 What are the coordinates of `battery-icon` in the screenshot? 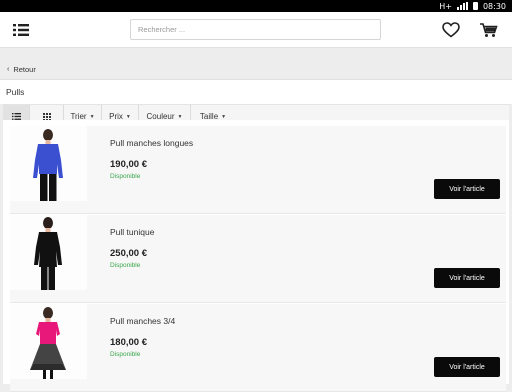 It's located at (475, 6).